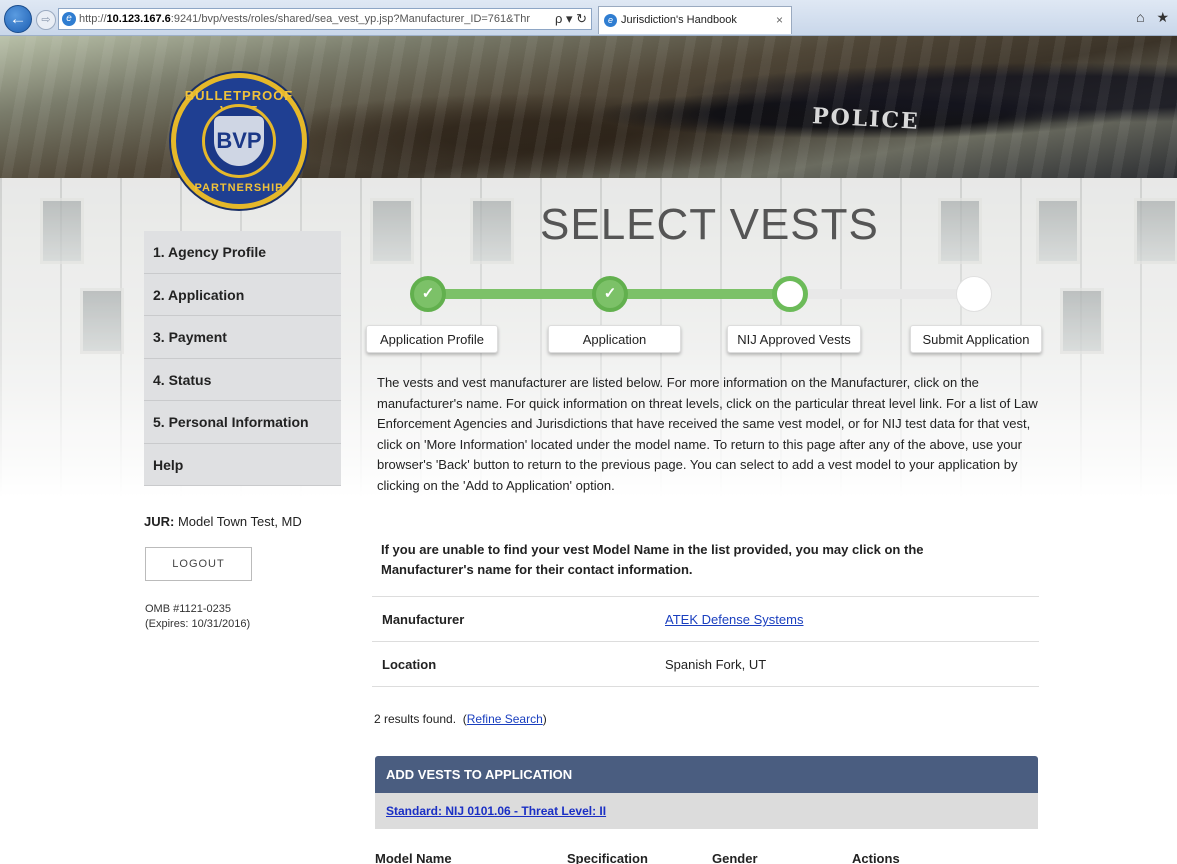 The image size is (1177, 864). I want to click on manufacturer-row: Manufacturer ATEK Defense Systems, so click(705, 619).